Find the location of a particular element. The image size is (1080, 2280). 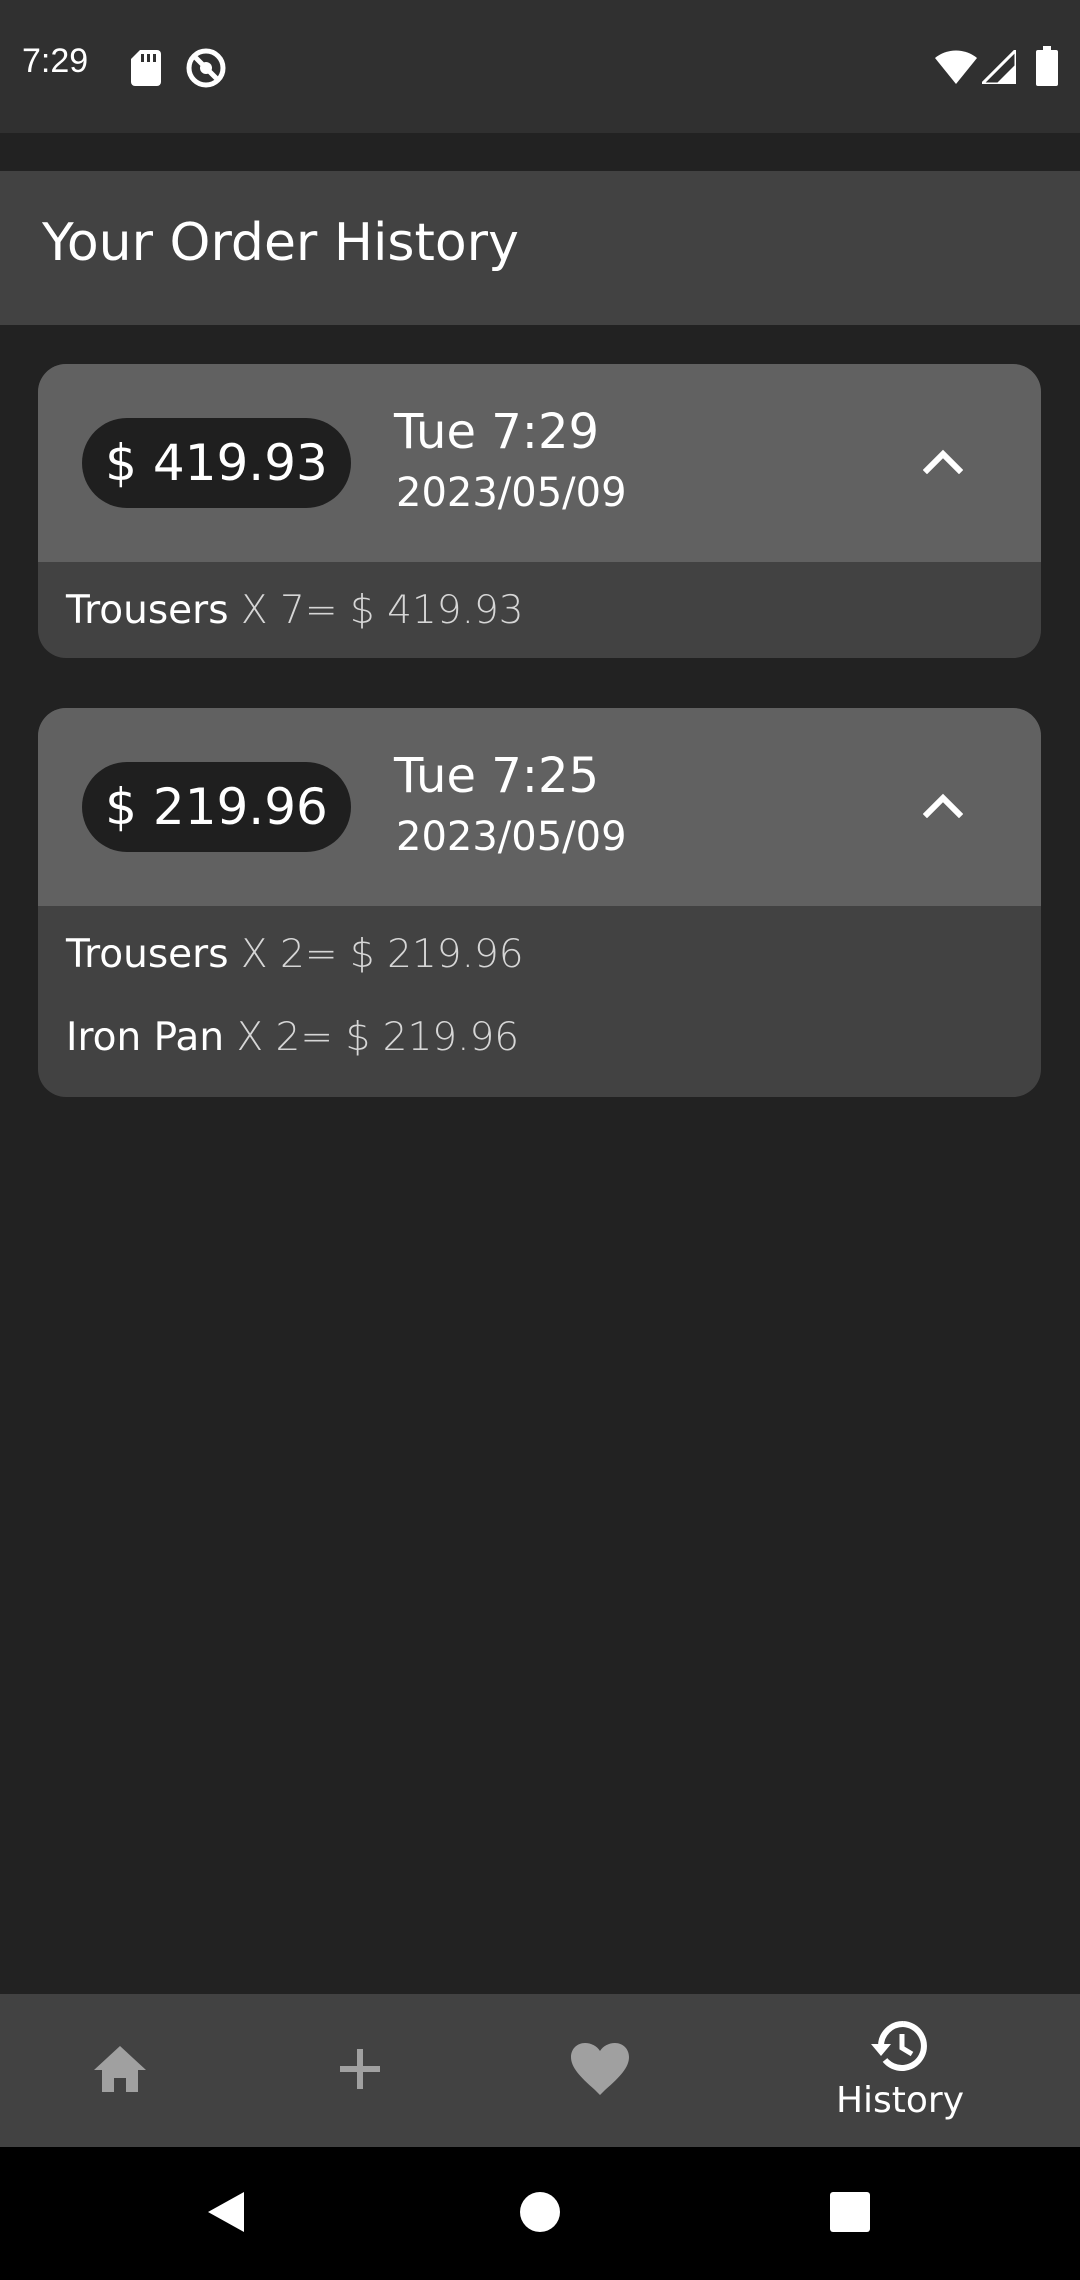

order-item-row: Iron Pan X 2= $ 219.96 is located at coordinates (292, 1037).